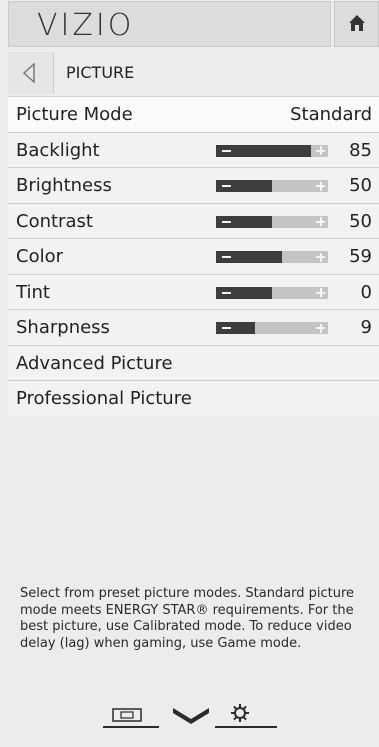 This screenshot has height=747, width=379. What do you see at coordinates (54, 221) in the screenshot?
I see `menu-item-label: Contrast` at bounding box center [54, 221].